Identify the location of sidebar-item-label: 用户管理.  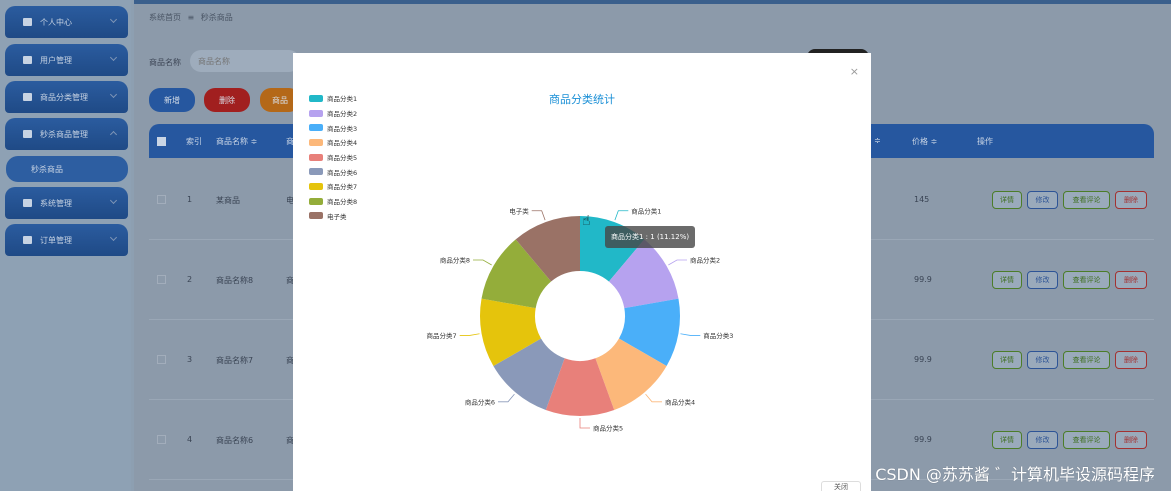
(56, 60).